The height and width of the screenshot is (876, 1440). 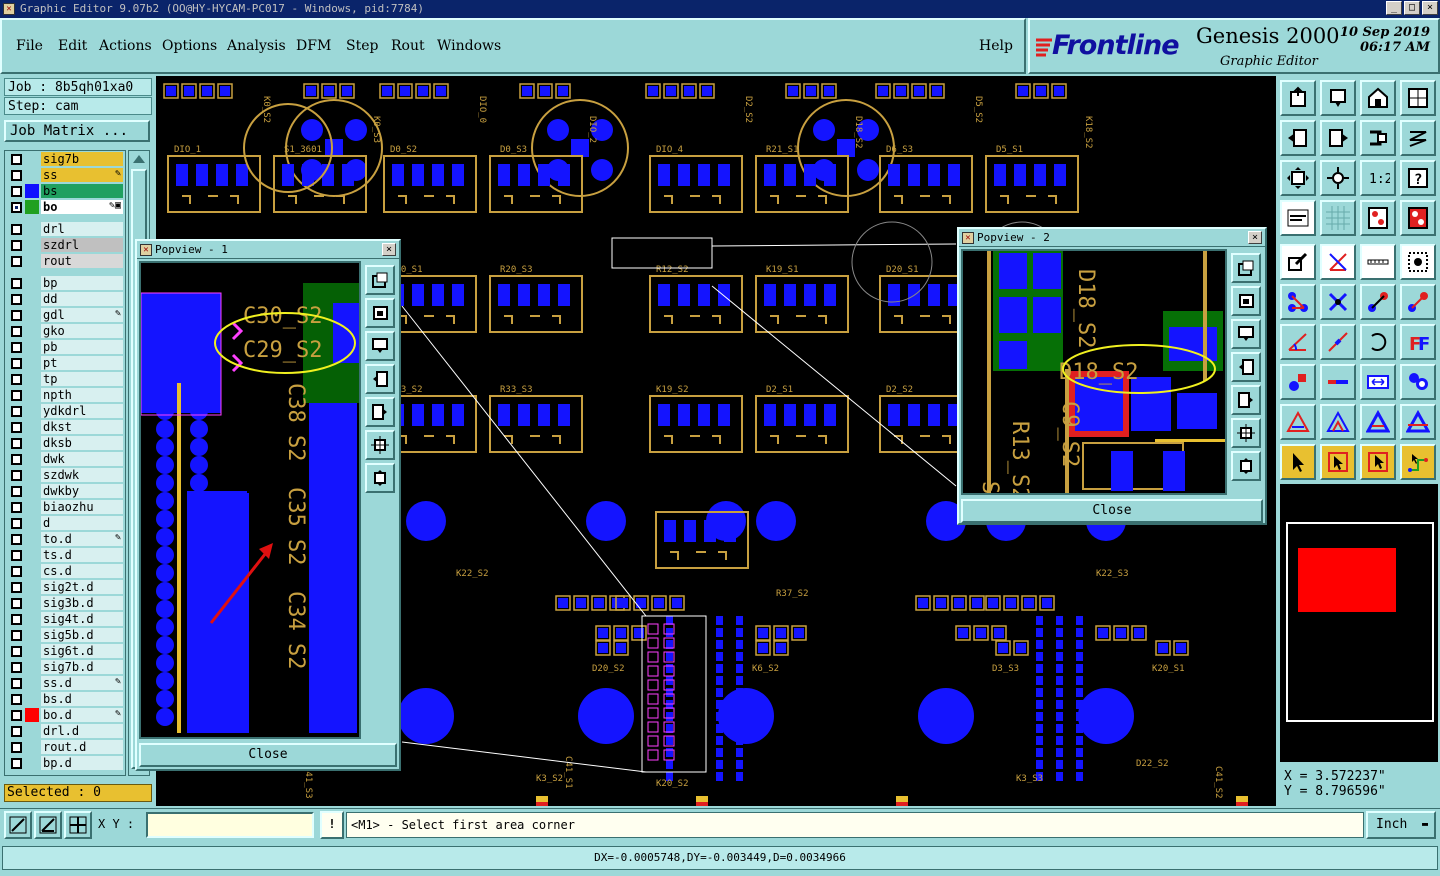 What do you see at coordinates (65, 379) in the screenshot?
I see `layer-row-tp: tp` at bounding box center [65, 379].